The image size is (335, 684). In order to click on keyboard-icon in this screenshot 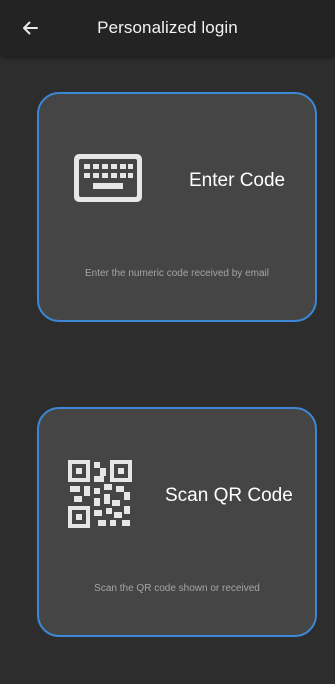, I will do `click(108, 178)`.